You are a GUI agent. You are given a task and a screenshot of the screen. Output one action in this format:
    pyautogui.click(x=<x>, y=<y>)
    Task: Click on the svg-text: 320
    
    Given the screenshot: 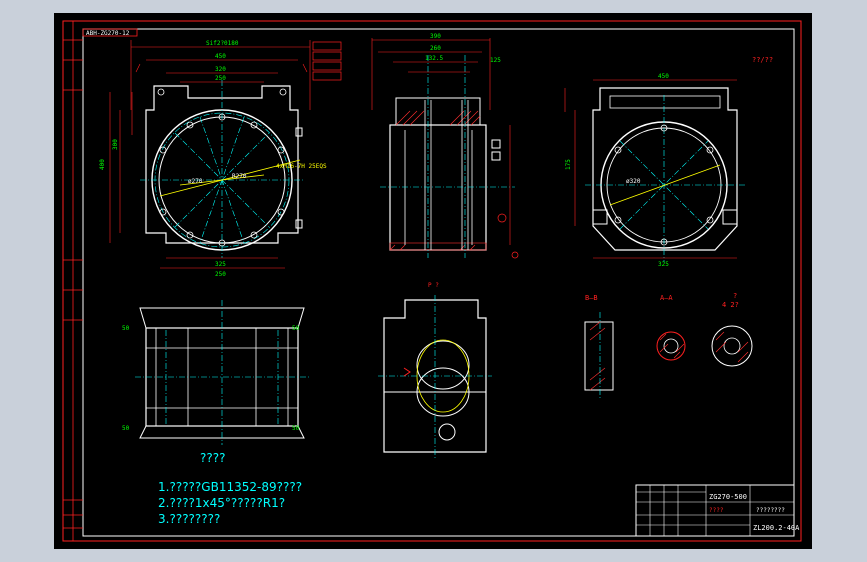 What is the action you would take?
    pyautogui.click(x=220, y=69)
    